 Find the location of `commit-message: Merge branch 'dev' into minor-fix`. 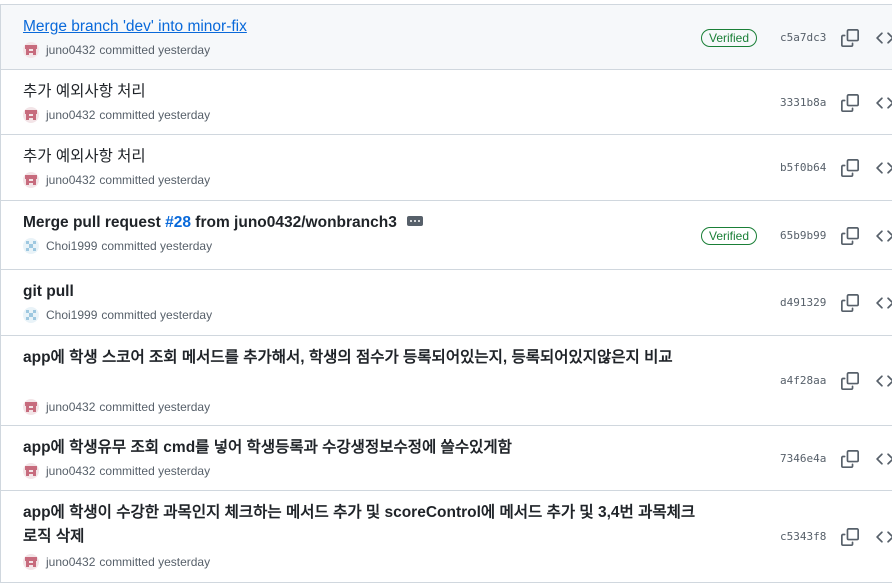

commit-message: Merge branch 'dev' into minor-fix is located at coordinates (363, 27).